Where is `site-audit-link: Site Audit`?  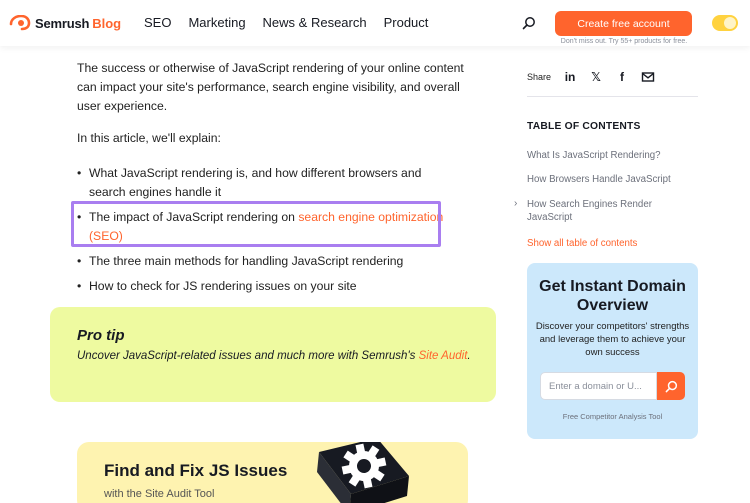
site-audit-link: Site Audit is located at coordinates (443, 356).